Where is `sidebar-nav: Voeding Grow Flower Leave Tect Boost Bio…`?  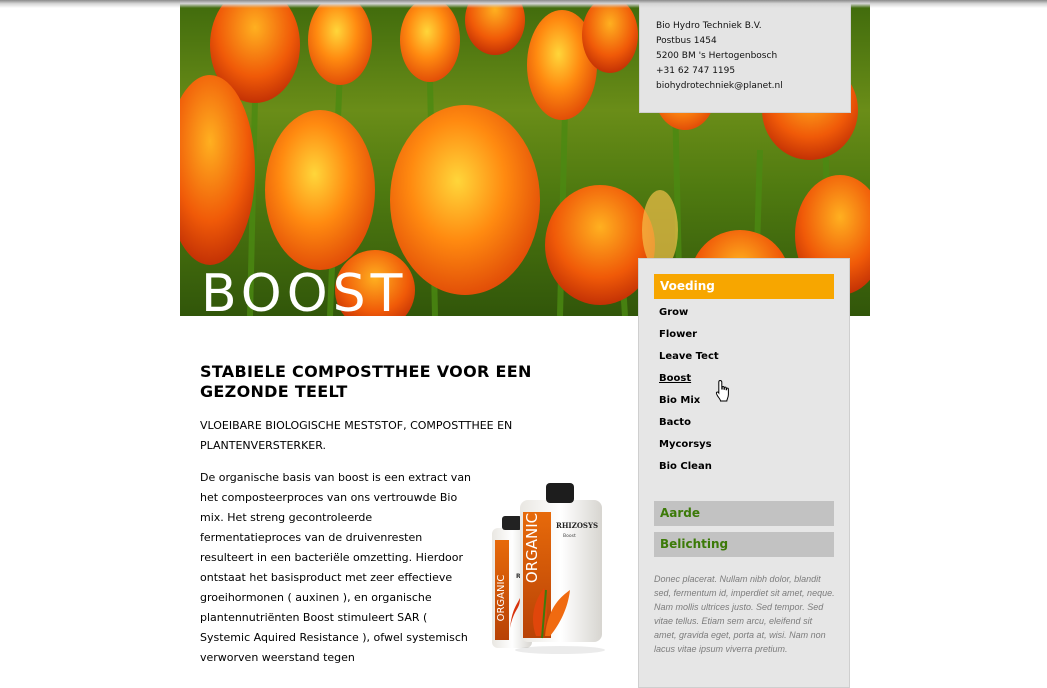 sidebar-nav: Voeding Grow Flower Leave Tect Boost Bio… is located at coordinates (744, 473).